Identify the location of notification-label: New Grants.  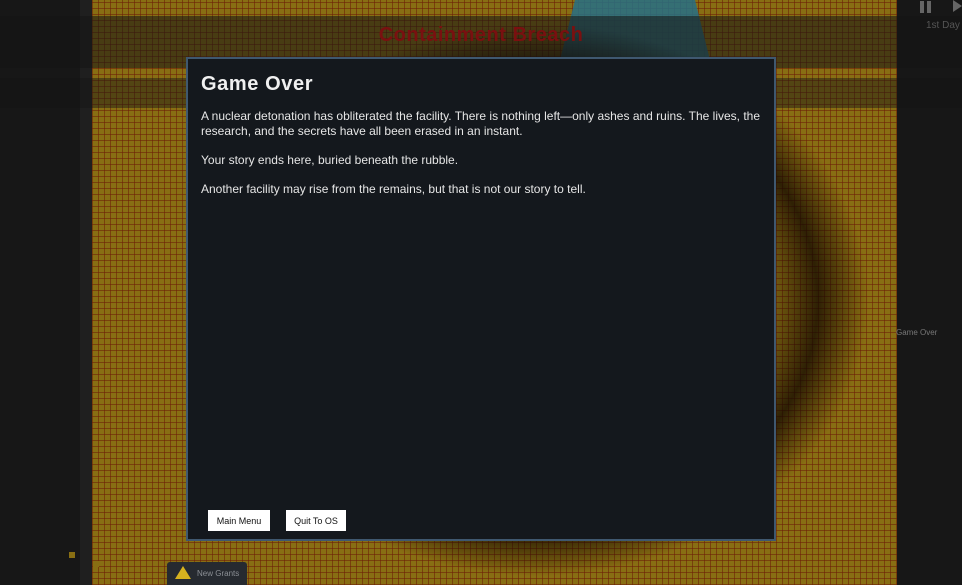
(218, 573).